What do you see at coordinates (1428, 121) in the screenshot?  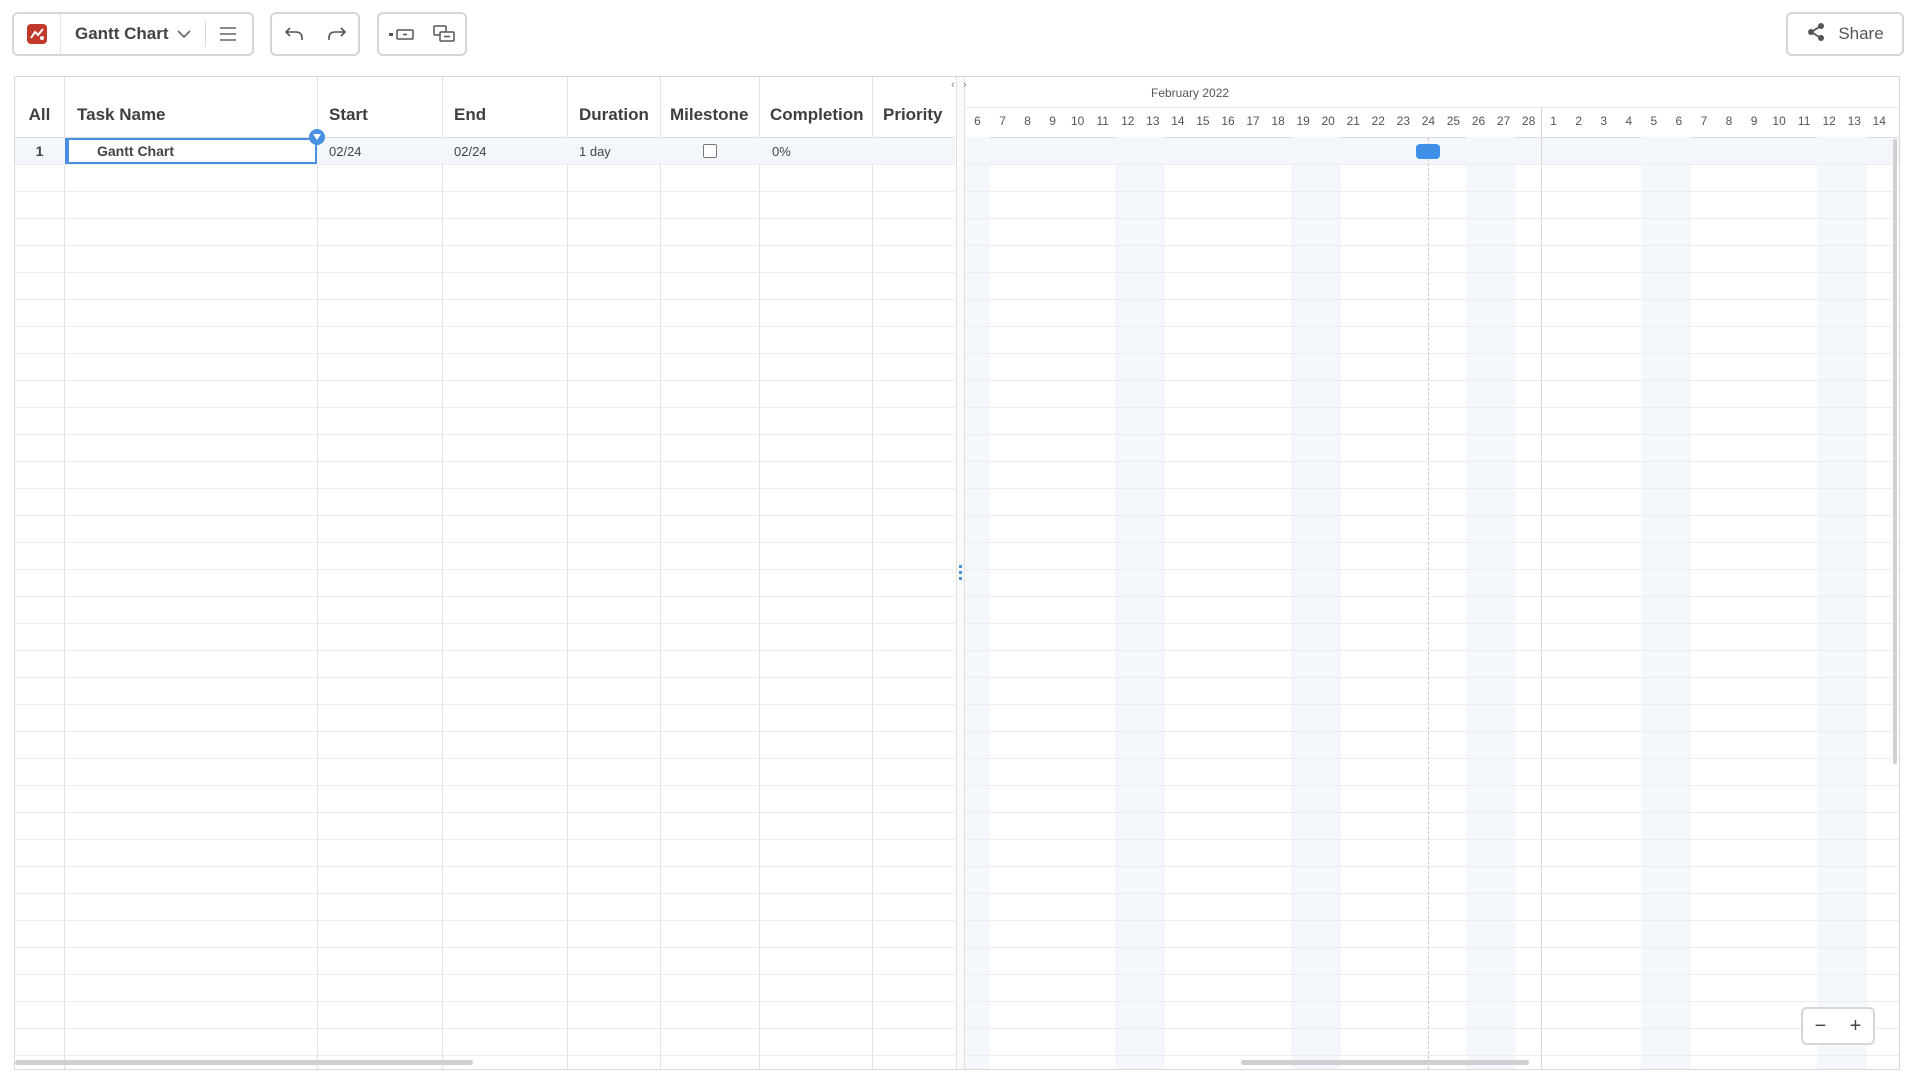 I see `day-label: 24` at bounding box center [1428, 121].